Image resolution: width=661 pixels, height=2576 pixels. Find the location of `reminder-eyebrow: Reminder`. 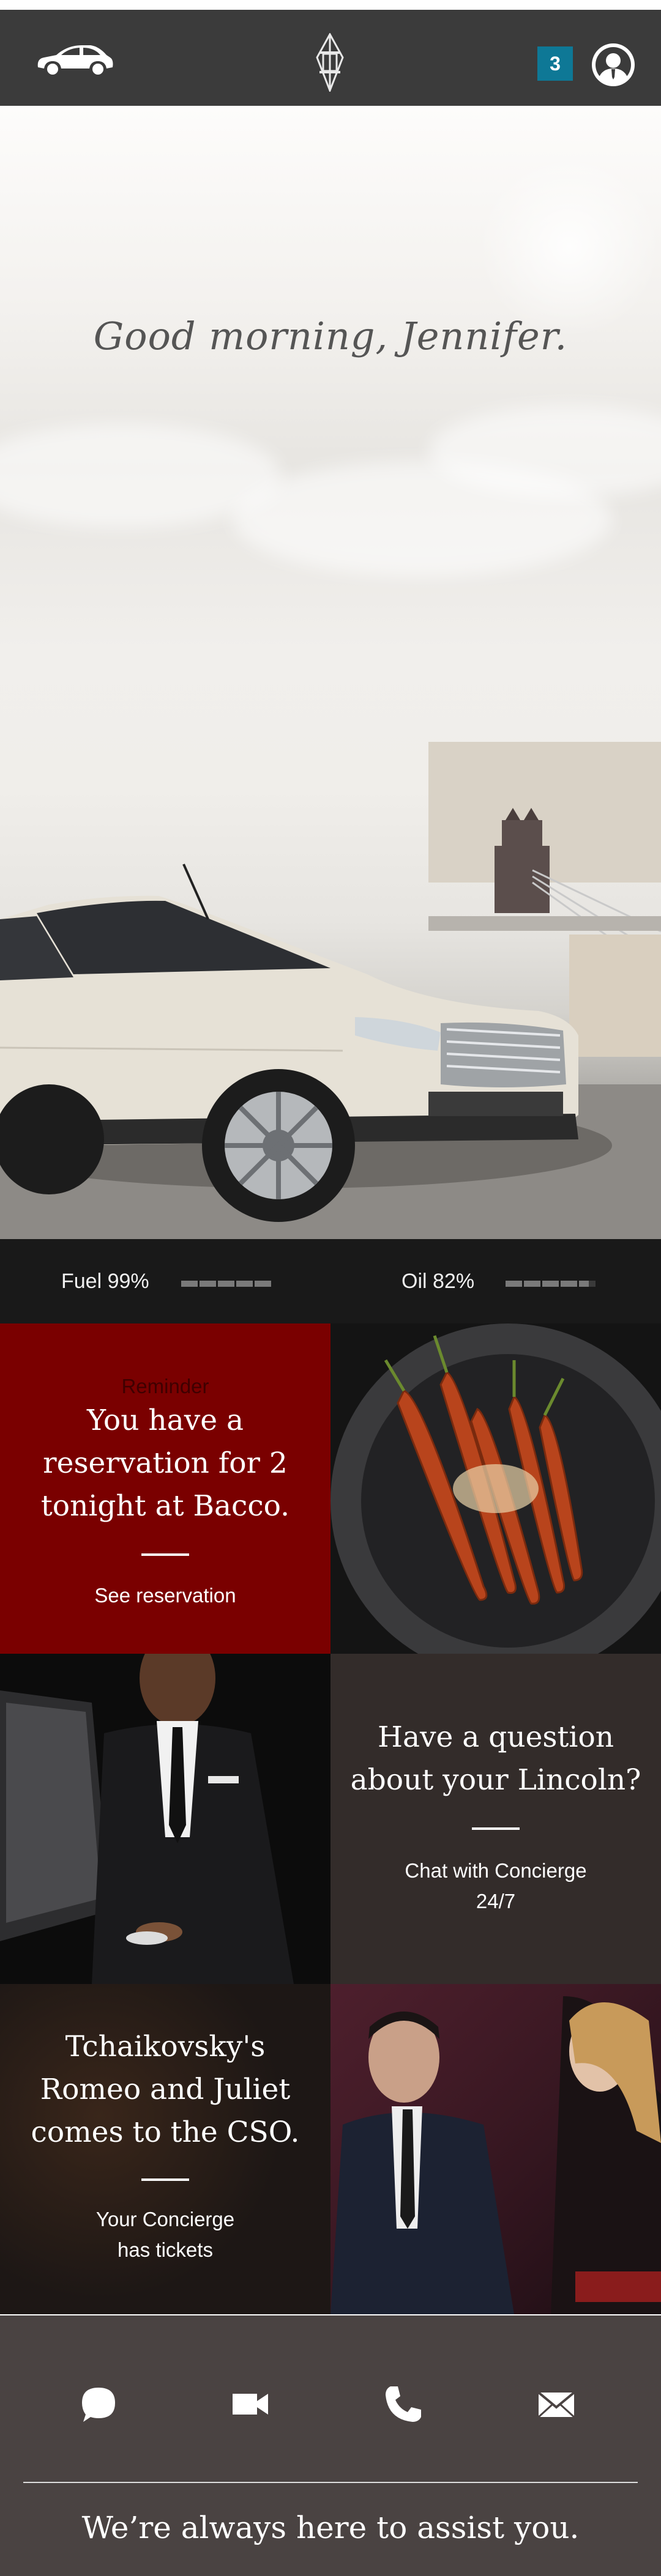

reminder-eyebrow: Reminder is located at coordinates (165, 1386).